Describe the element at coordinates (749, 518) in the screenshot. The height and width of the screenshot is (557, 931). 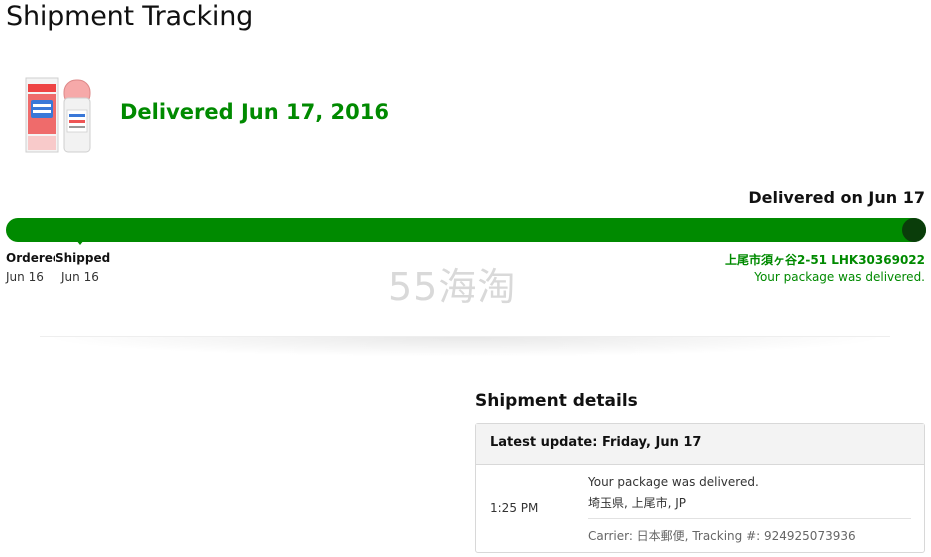
I see `event-divider` at that location.